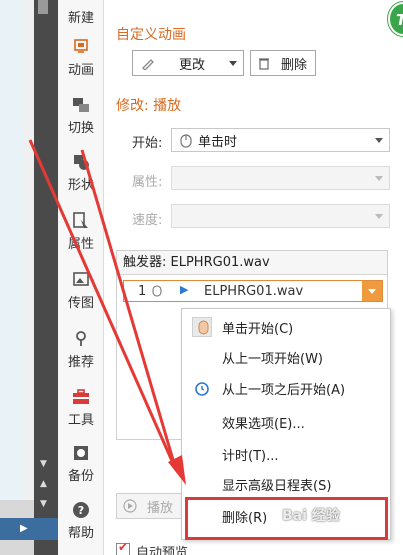 The image size is (403, 555). I want to click on item-dropdown-button, so click(372, 291).